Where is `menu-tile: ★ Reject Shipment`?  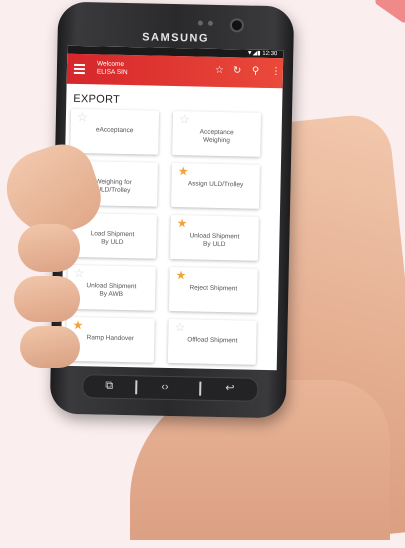 menu-tile: ★ Reject Shipment is located at coordinates (213, 289).